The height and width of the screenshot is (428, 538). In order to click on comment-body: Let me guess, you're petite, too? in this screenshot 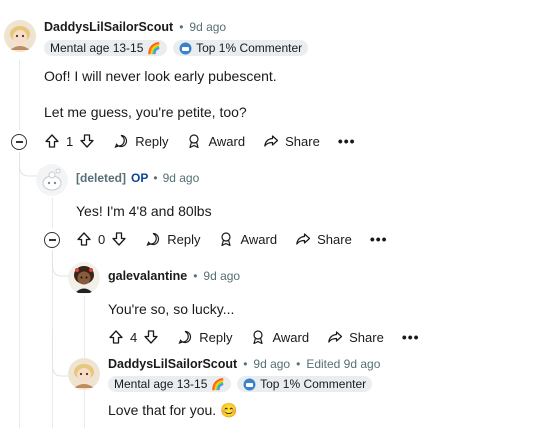, I will do `click(145, 112)`.